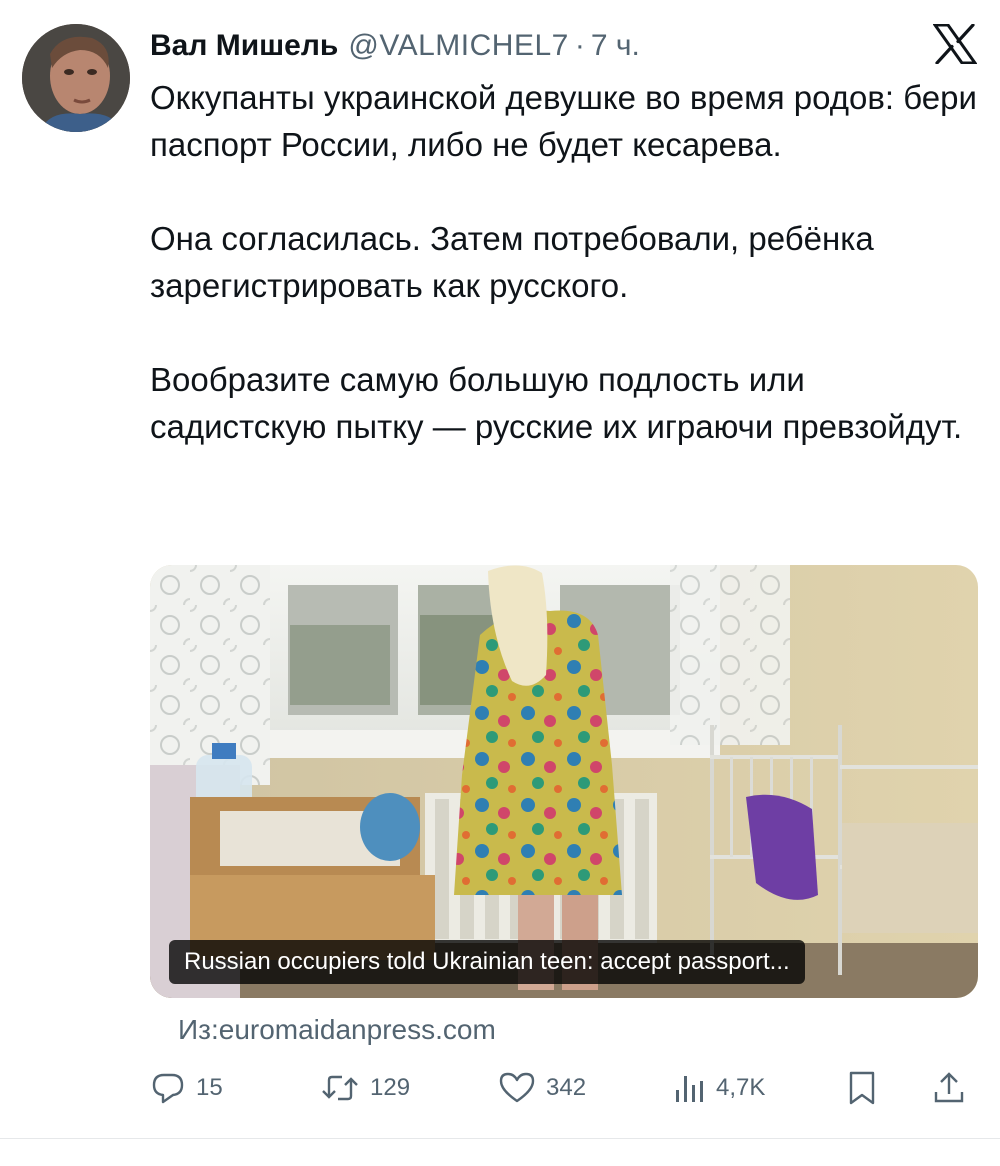  I want to click on like-count: 342, so click(566, 1087).